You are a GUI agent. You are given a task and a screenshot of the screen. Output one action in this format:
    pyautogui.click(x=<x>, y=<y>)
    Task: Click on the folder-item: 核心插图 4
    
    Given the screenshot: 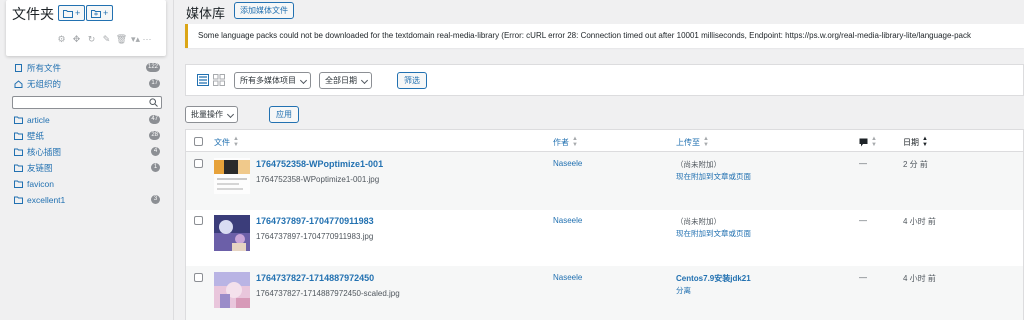 What is the action you would take?
    pyautogui.click(x=87, y=152)
    